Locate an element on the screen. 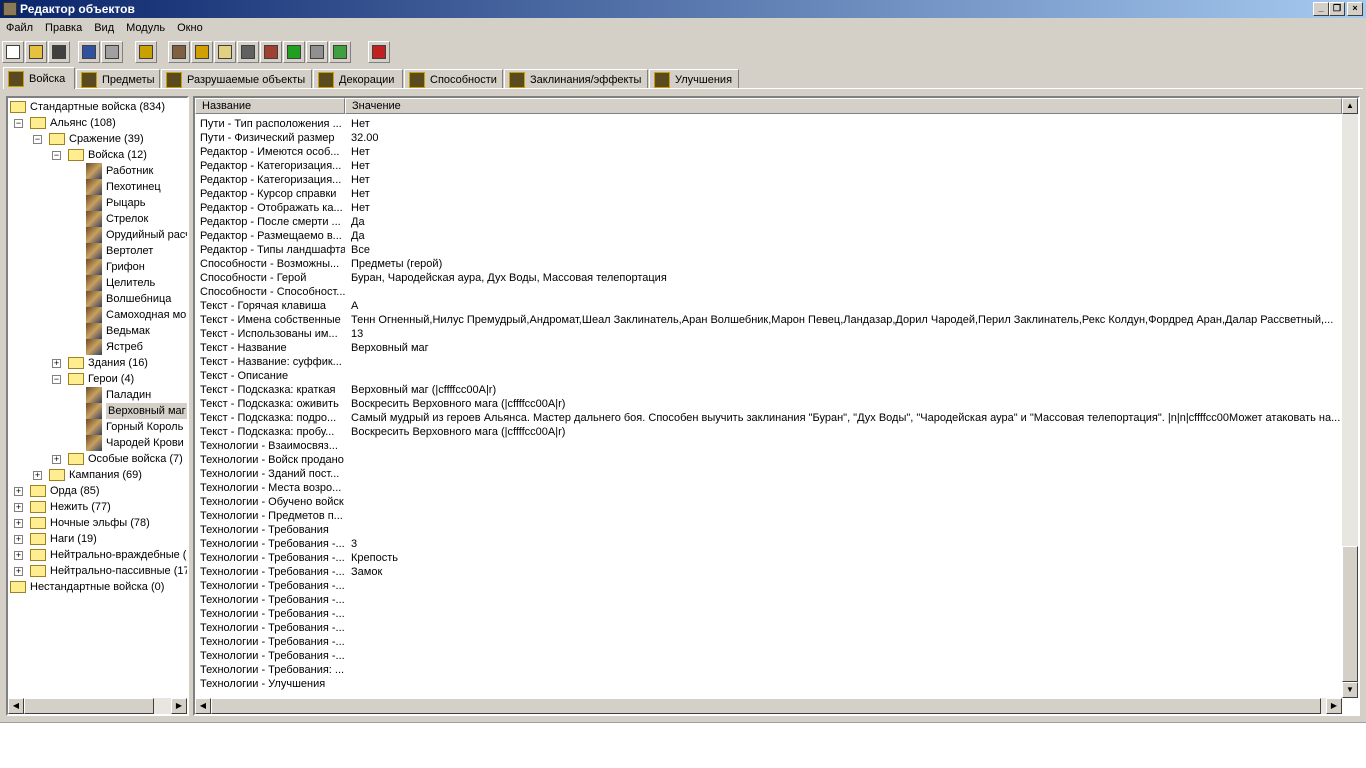 Image resolution: width=1366 pixels, height=768 pixels. minimize-button: _ is located at coordinates (1321, 9).